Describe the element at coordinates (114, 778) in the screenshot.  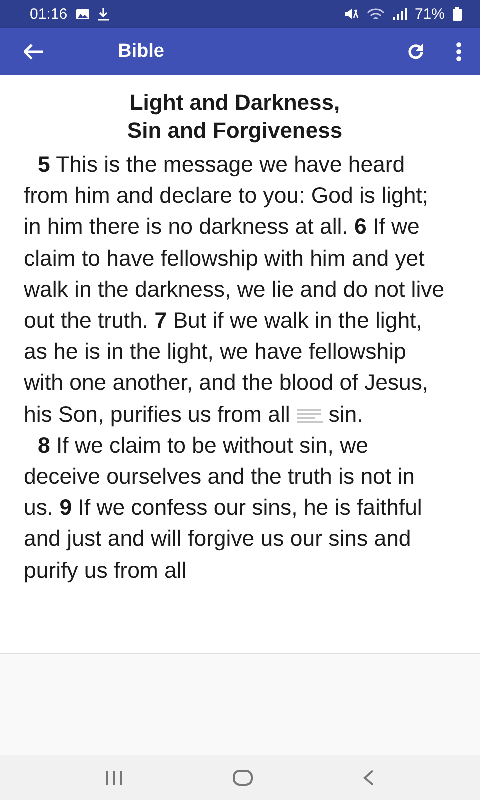
I see `recent-apps-icon` at that location.